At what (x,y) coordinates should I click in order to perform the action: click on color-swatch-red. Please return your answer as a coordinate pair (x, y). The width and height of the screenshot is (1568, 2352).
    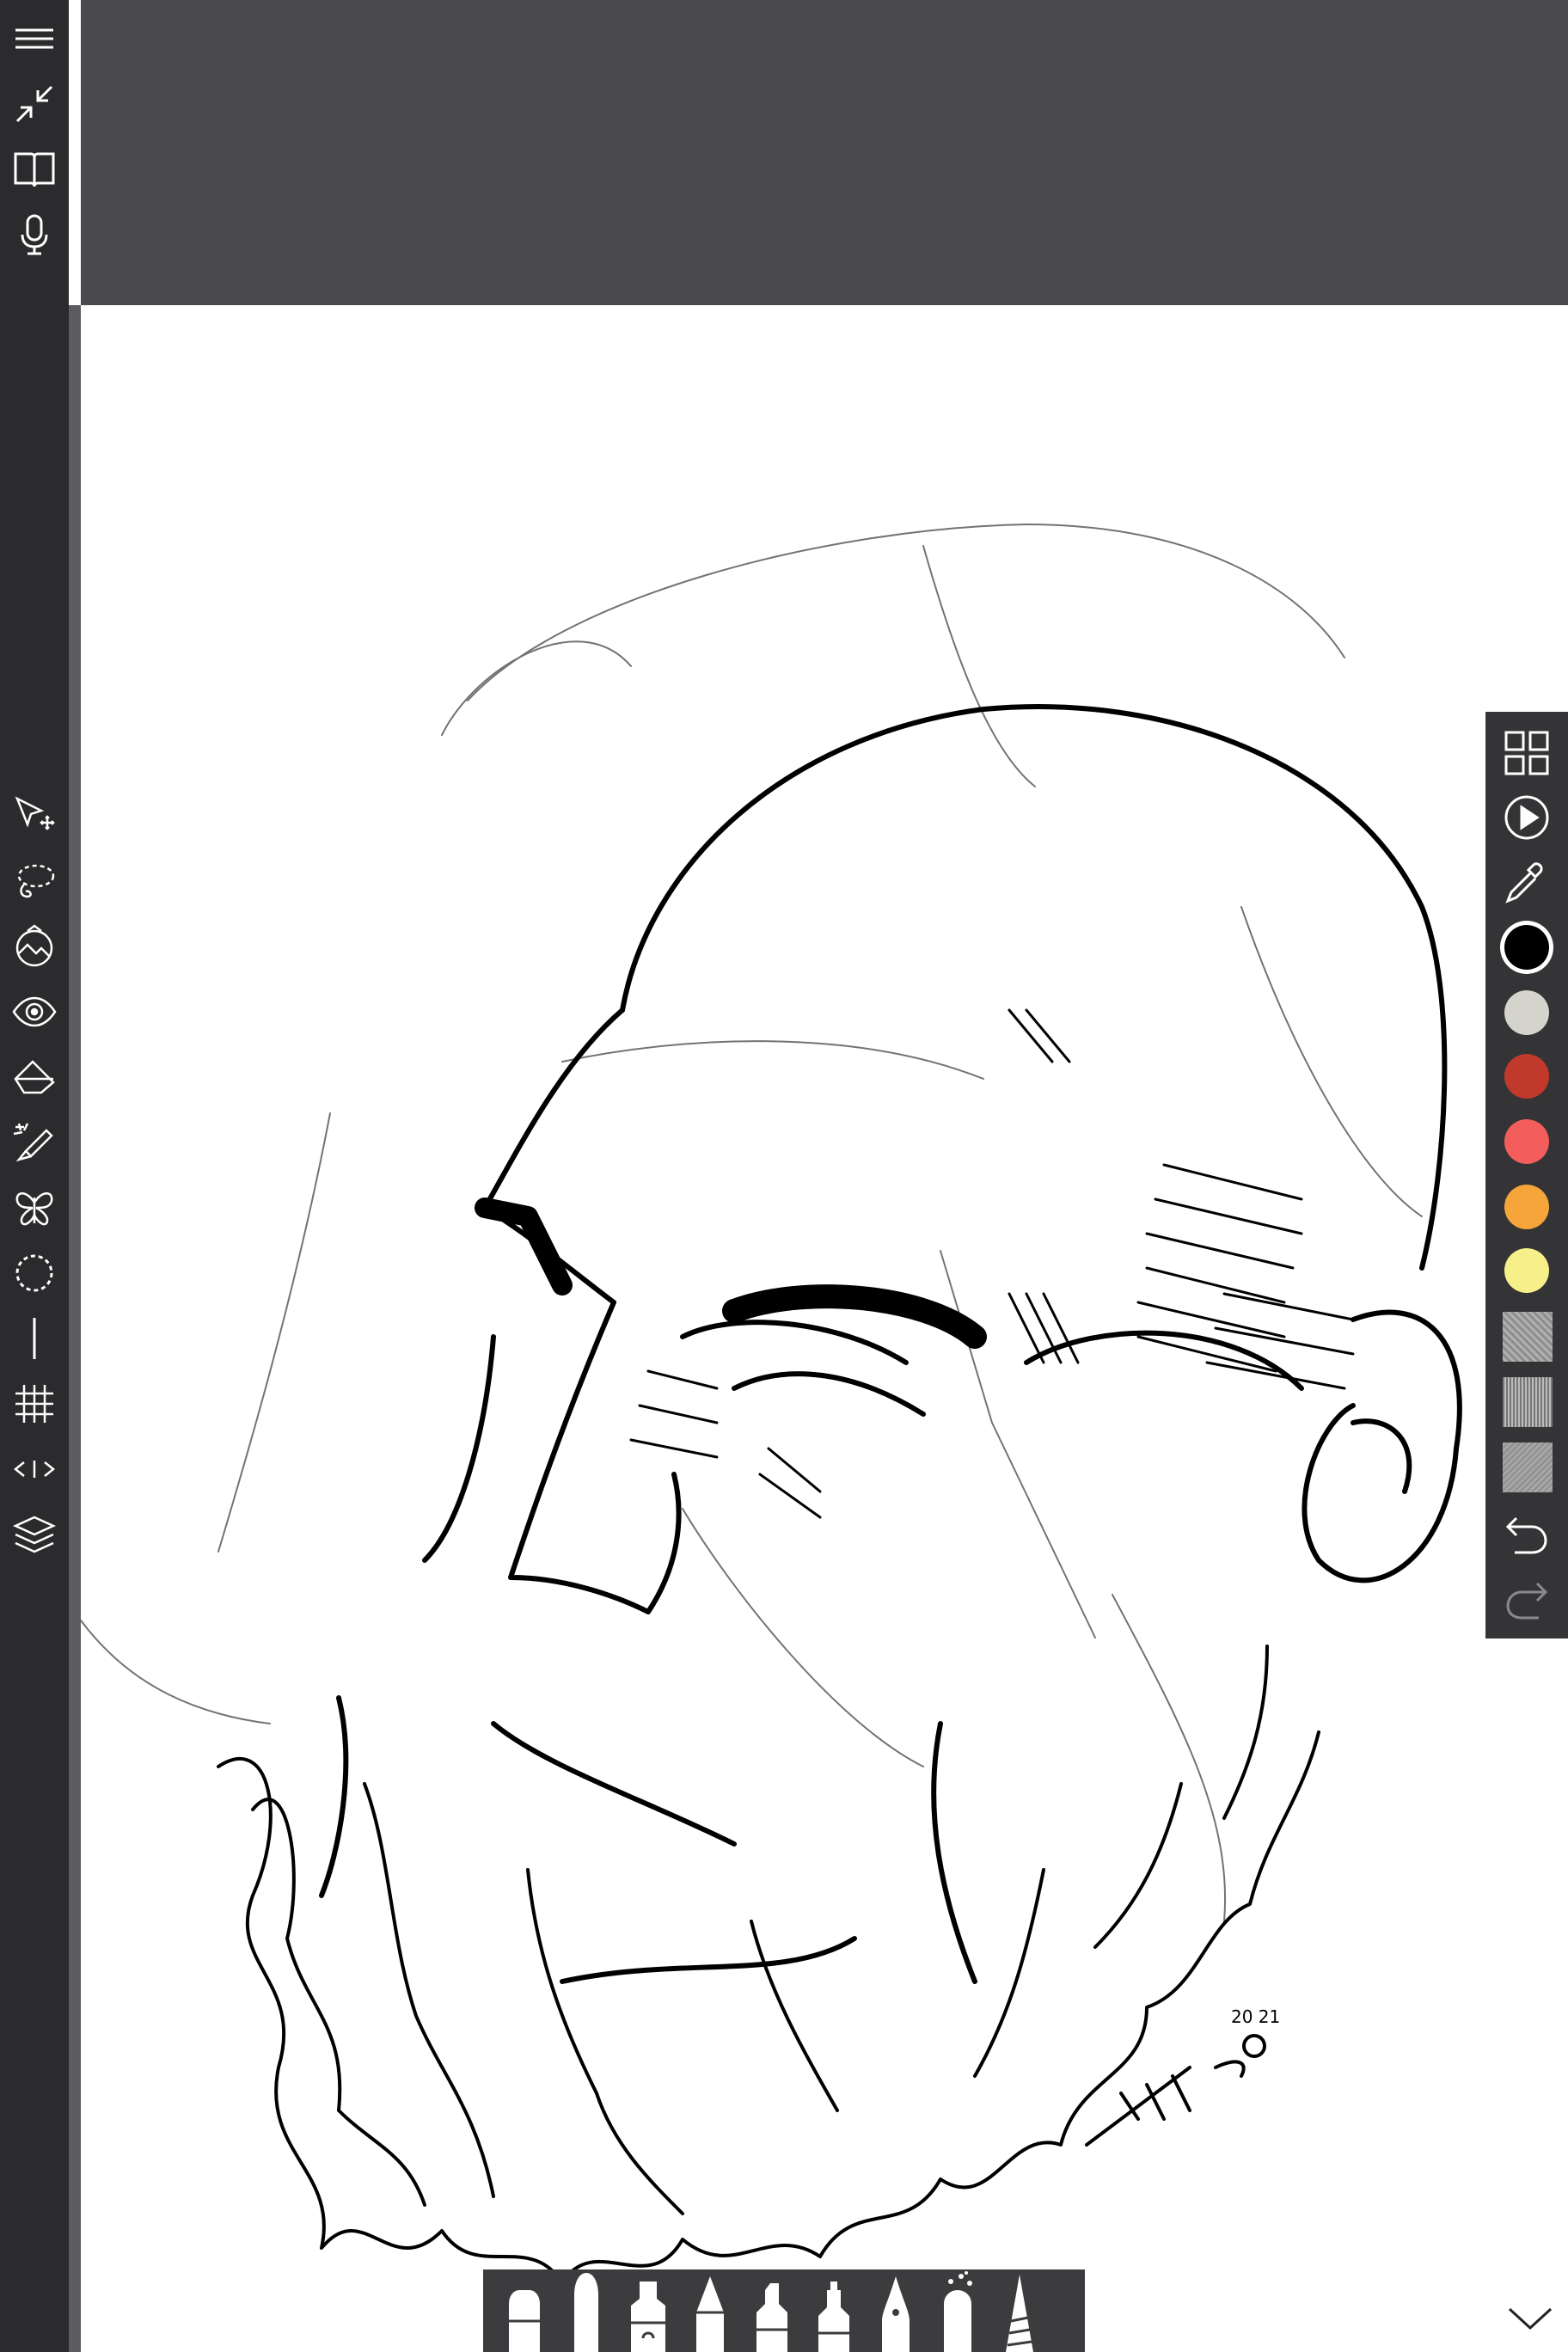
    Looking at the image, I should click on (1526, 1076).